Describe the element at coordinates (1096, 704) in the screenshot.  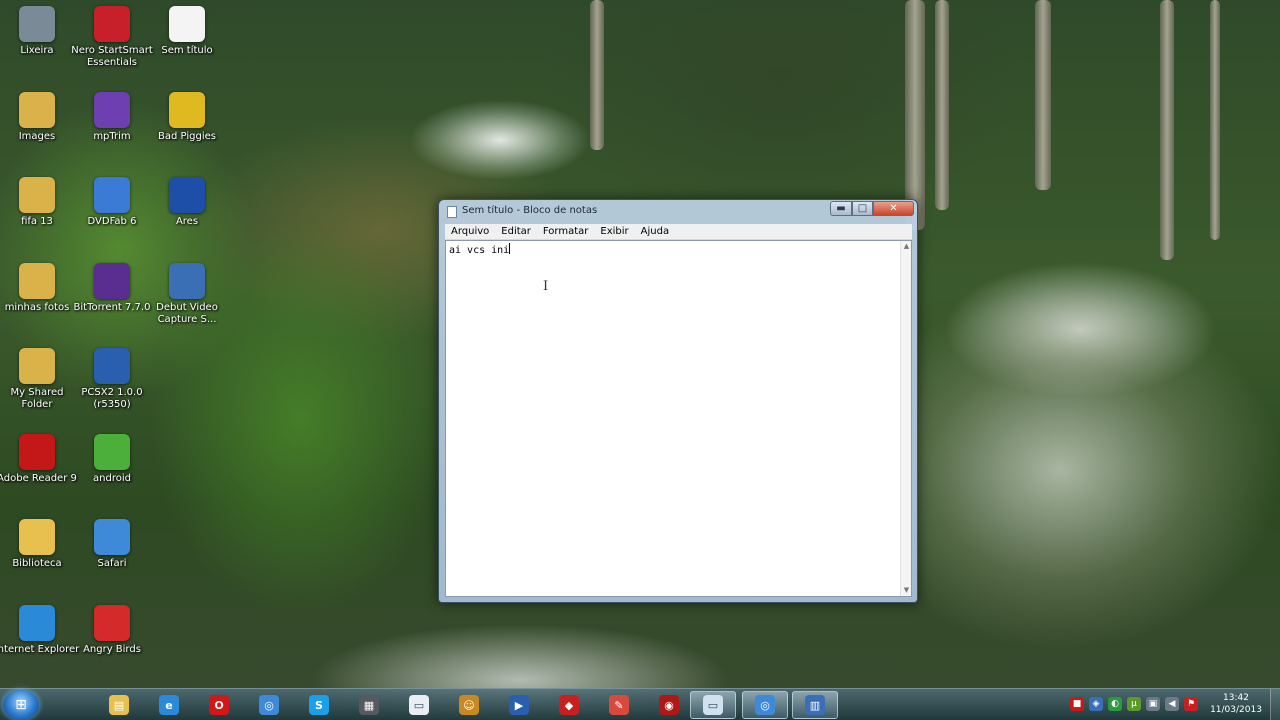
I see `shield-icon: ◈` at that location.